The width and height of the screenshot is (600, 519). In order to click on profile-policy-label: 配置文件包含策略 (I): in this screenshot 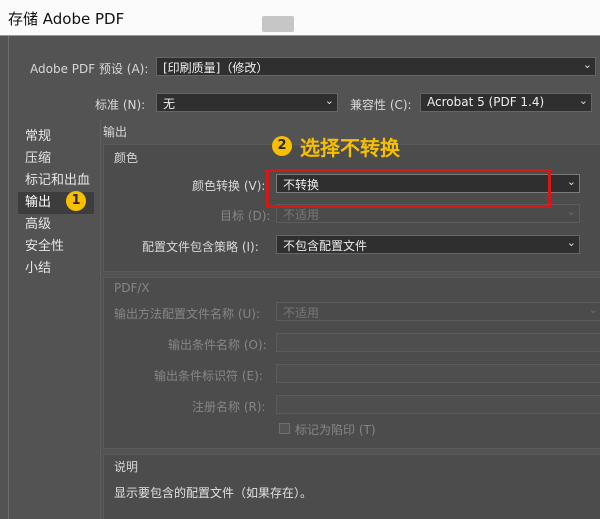, I will do `click(200, 247)`.